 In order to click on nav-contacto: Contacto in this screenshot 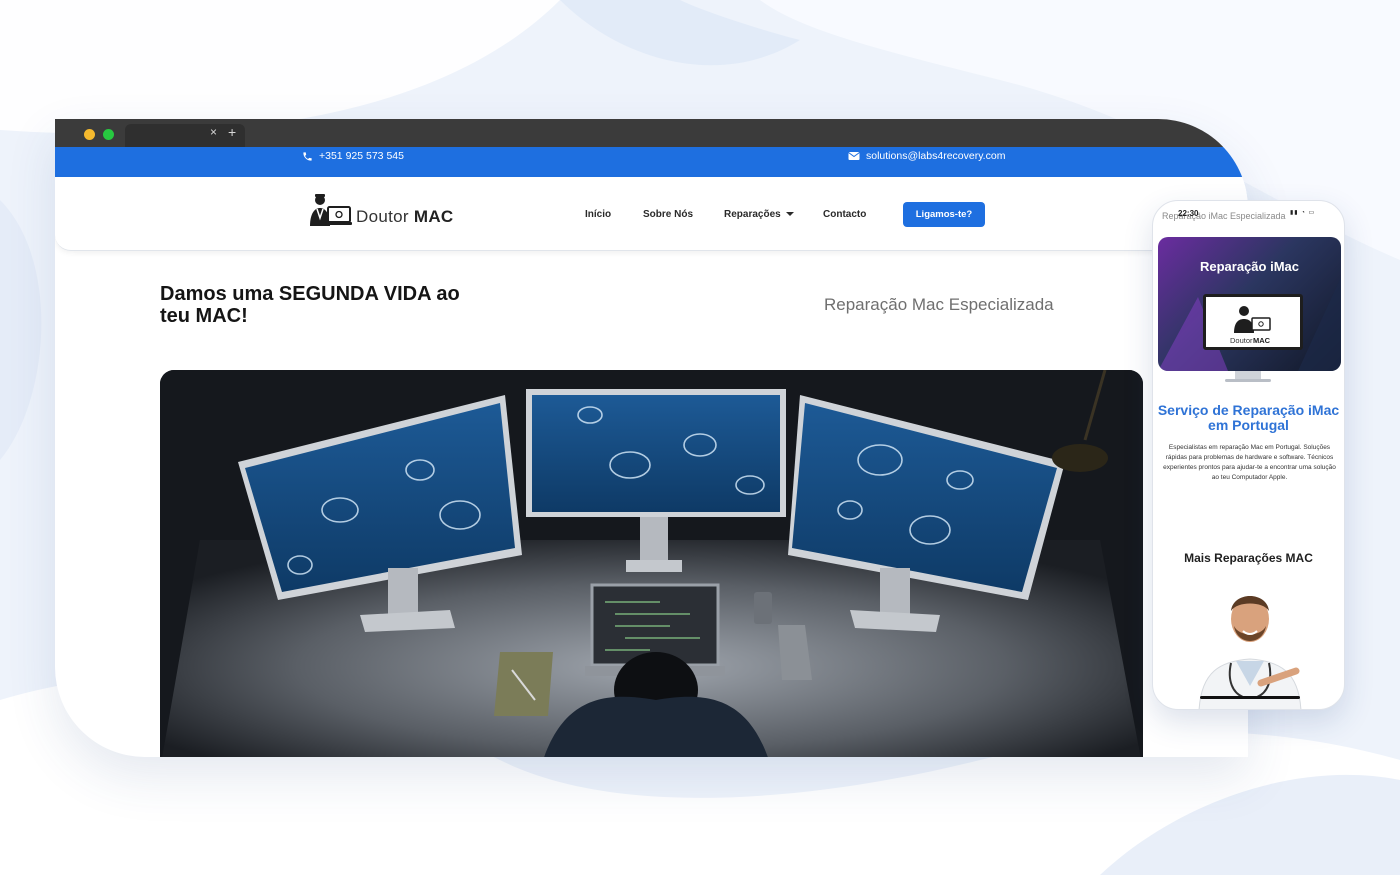, I will do `click(844, 214)`.